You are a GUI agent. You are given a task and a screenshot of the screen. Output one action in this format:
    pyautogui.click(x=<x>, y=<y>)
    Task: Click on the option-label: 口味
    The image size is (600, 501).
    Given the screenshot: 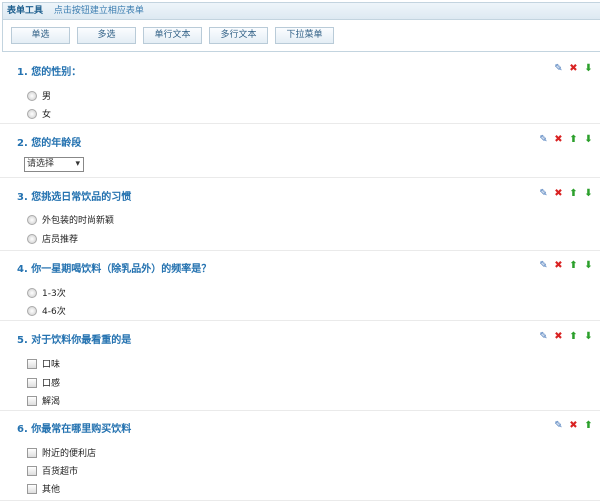 What is the action you would take?
    pyautogui.click(x=51, y=365)
    